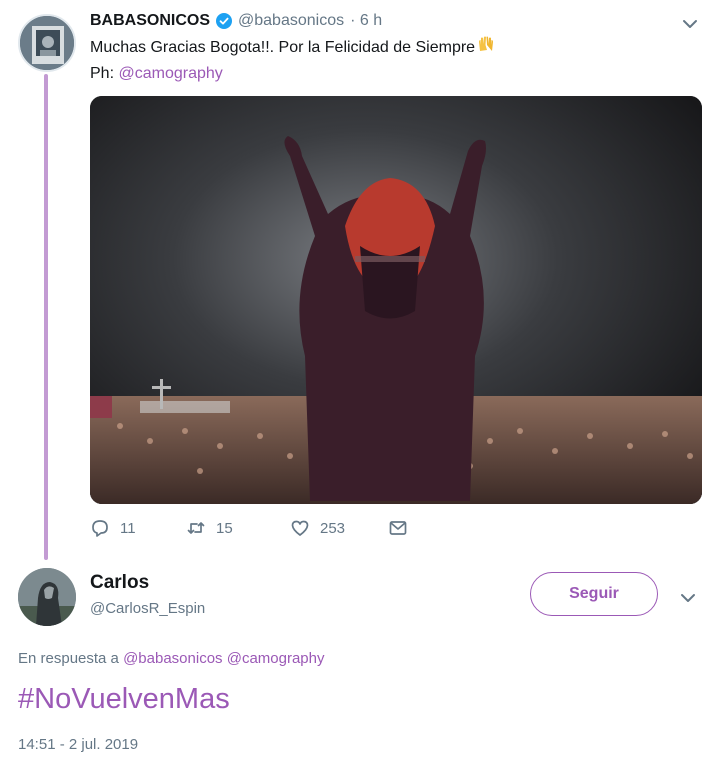  I want to click on like-action: 253, so click(339, 528).